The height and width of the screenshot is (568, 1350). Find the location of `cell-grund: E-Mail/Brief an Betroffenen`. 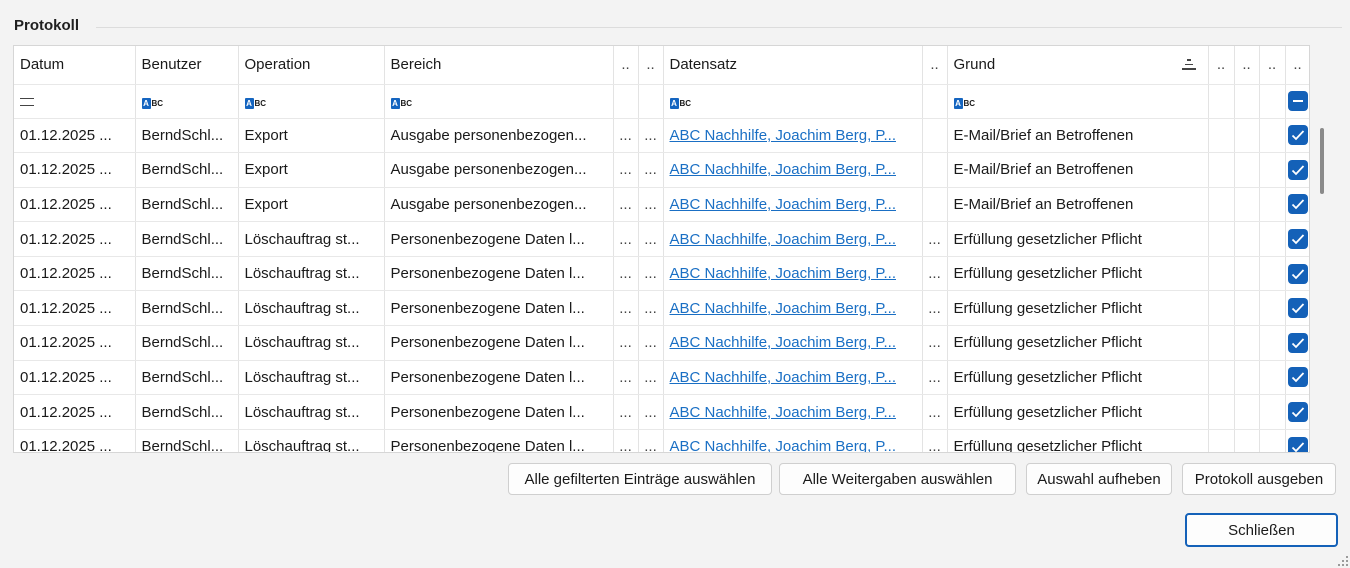

cell-grund: E-Mail/Brief an Betroffenen is located at coordinates (1078, 136).